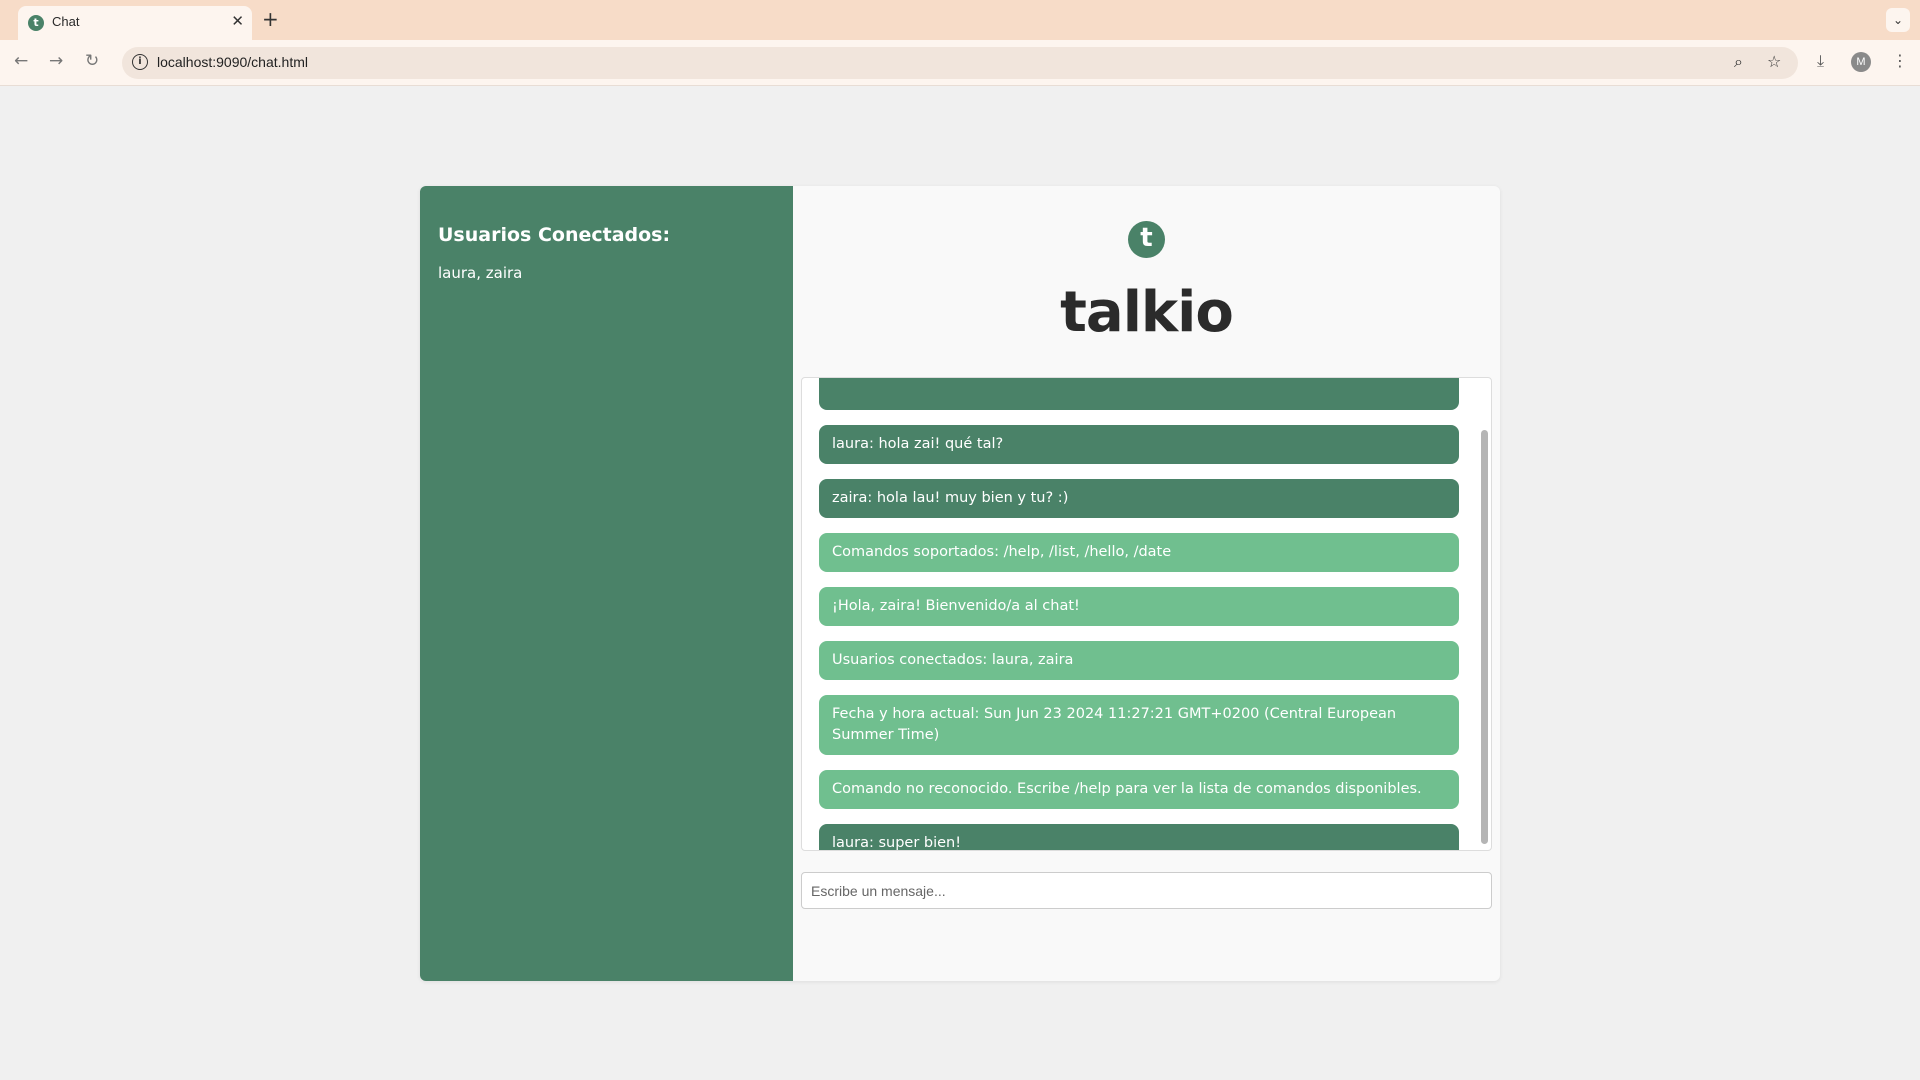 This screenshot has height=1080, width=1920. I want to click on user-message: zaira: hola lau! muy bien y tu? :), so click(1139, 498).